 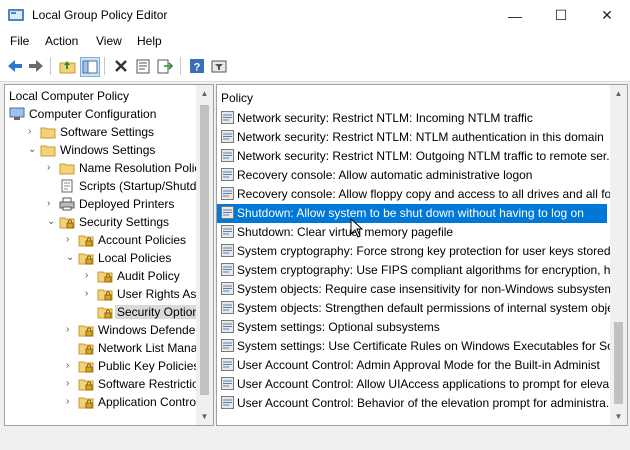 I want to click on tree-item: ⌄ Security Settings, so click(x=100, y=223).